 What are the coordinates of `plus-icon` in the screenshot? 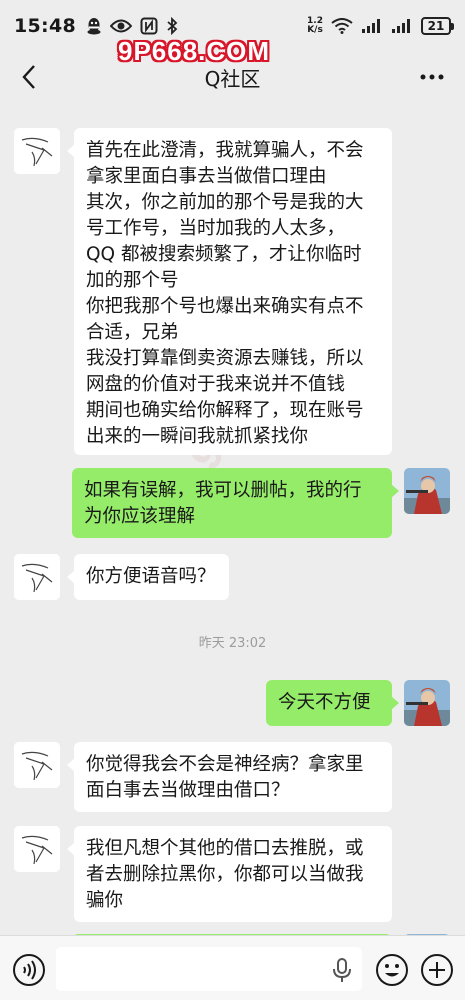 It's located at (437, 970).